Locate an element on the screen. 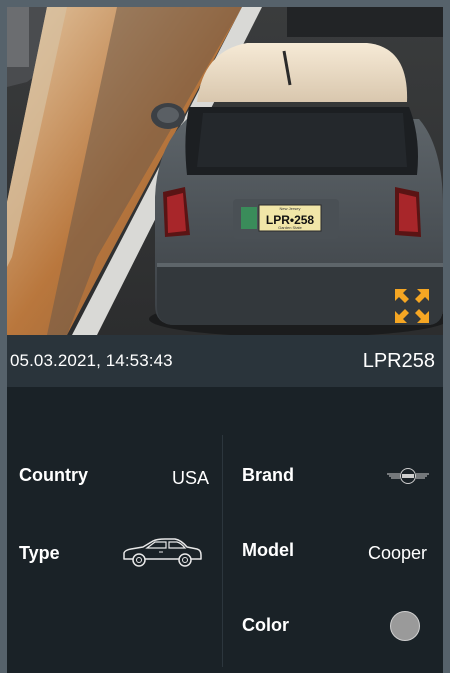  capture-timestamp: 05.03.2021, 14:53:43 is located at coordinates (91, 360).